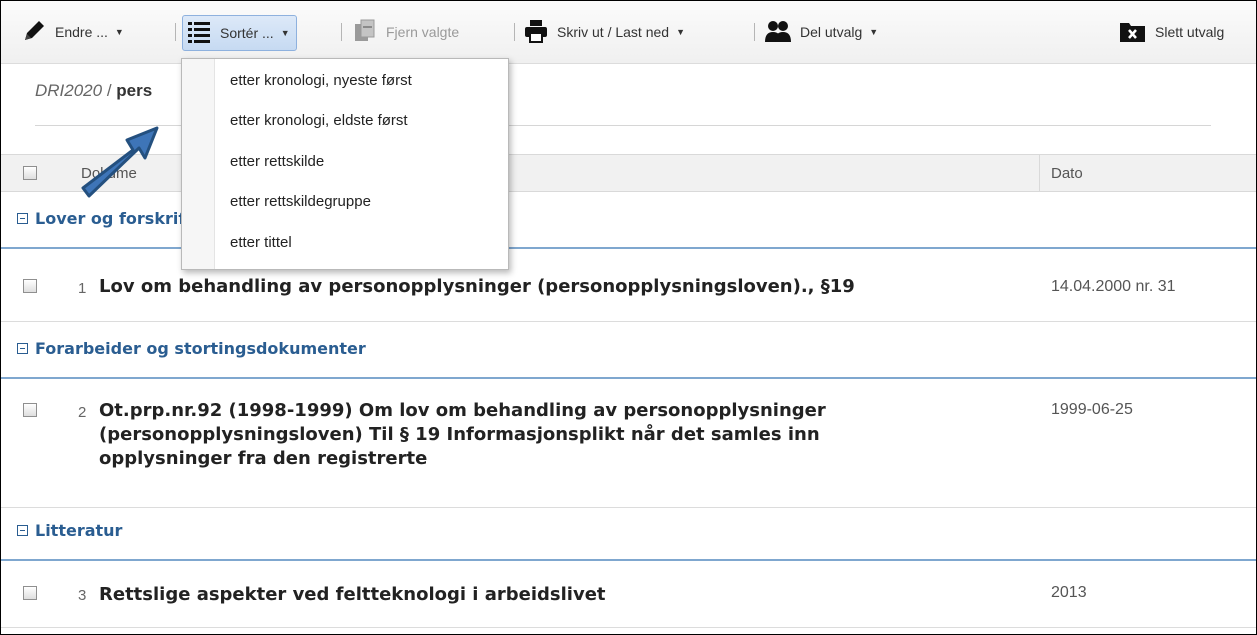 This screenshot has width=1257, height=635. I want to click on edit-button: Endre ... ▼, so click(72, 32).